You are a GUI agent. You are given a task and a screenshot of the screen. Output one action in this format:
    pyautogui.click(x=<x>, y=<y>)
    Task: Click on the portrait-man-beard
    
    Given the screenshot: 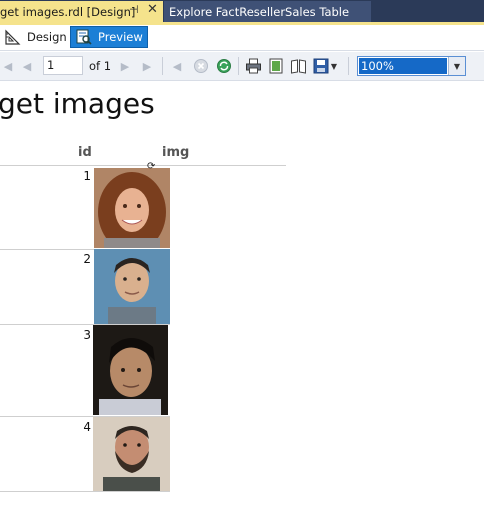 What is the action you would take?
    pyautogui.click(x=131, y=454)
    